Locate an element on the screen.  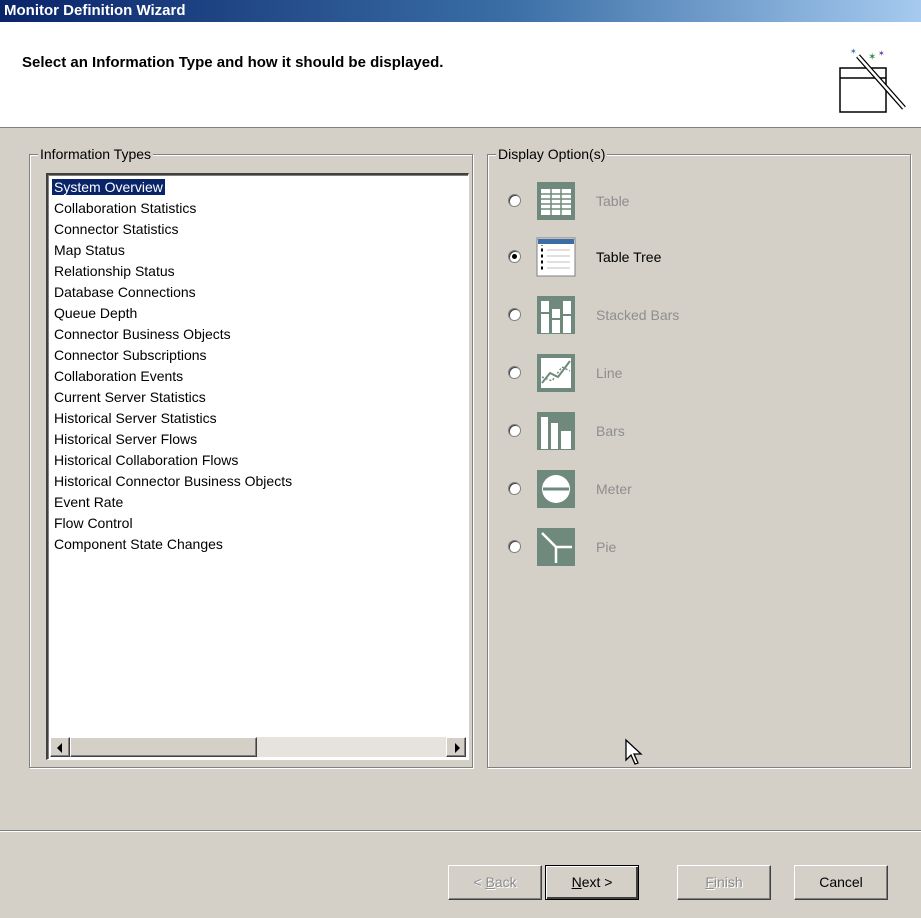
button-separator is located at coordinates (460, 831).